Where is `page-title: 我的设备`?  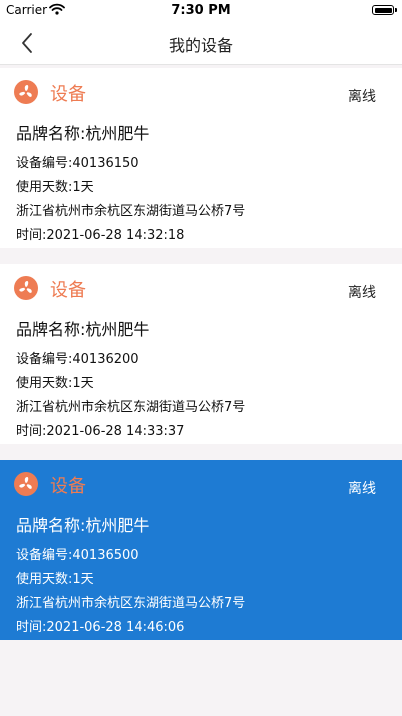
page-title: 我的设备 is located at coordinates (200, 45).